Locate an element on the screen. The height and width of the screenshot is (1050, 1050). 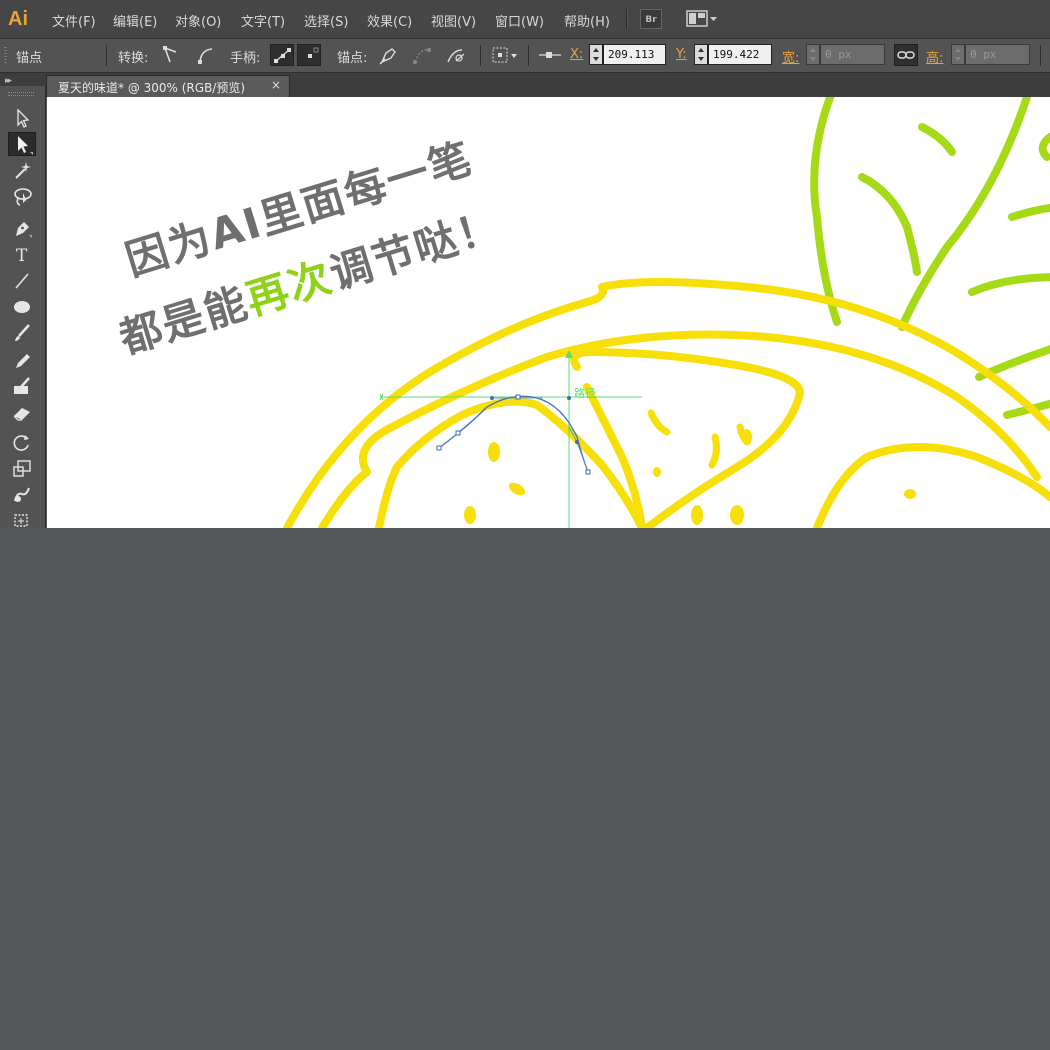
scale-tool is located at coordinates (22, 468).